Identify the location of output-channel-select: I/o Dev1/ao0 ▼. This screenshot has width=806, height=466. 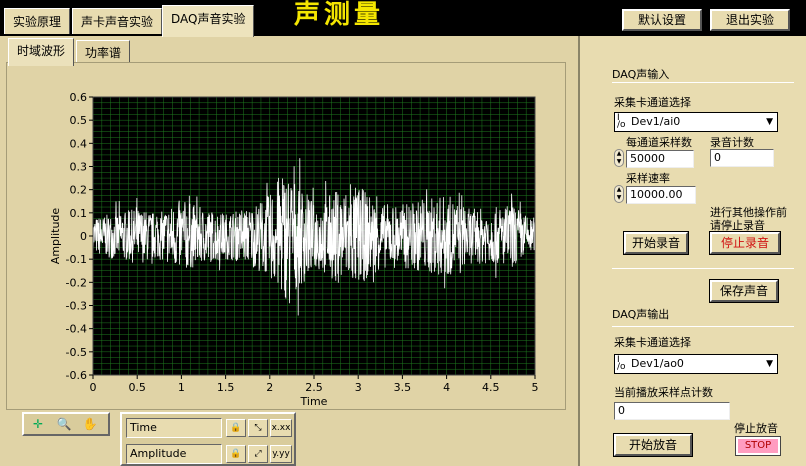
(696, 364).